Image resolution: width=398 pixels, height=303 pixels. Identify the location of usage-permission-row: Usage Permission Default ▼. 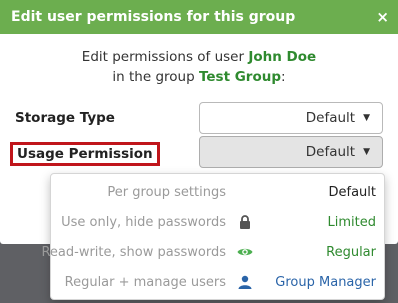
(199, 153).